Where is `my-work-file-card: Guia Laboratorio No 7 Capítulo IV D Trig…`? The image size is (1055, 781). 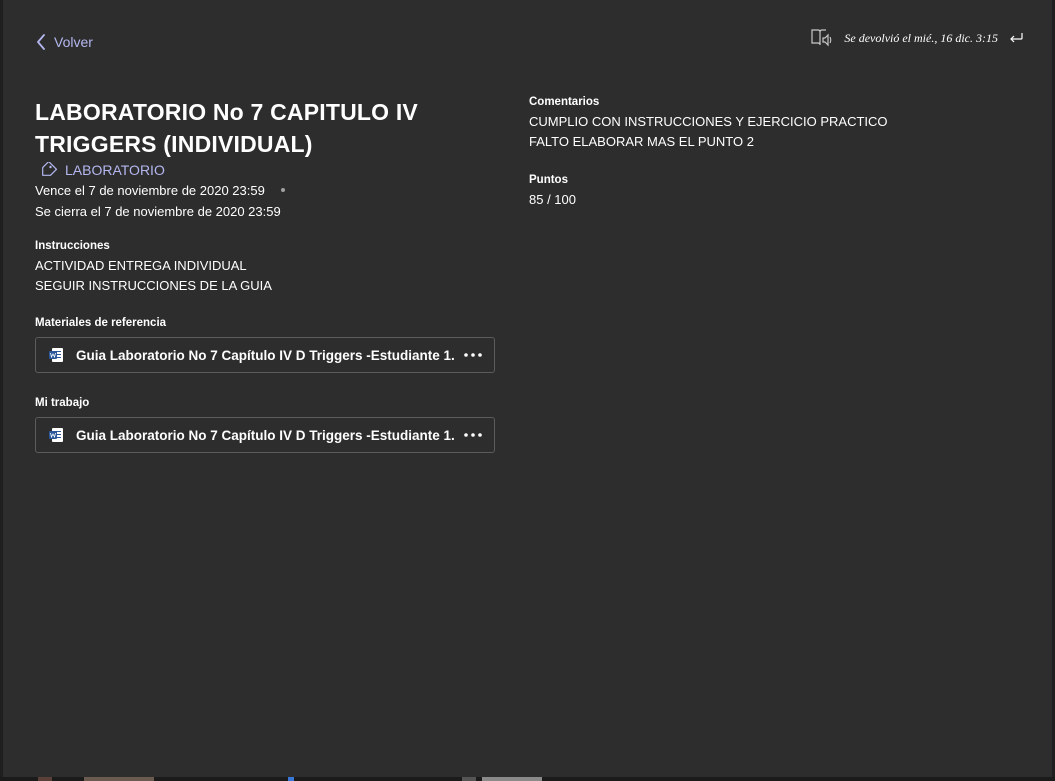 my-work-file-card: Guia Laboratorio No 7 Capítulo IV D Trig… is located at coordinates (265, 435).